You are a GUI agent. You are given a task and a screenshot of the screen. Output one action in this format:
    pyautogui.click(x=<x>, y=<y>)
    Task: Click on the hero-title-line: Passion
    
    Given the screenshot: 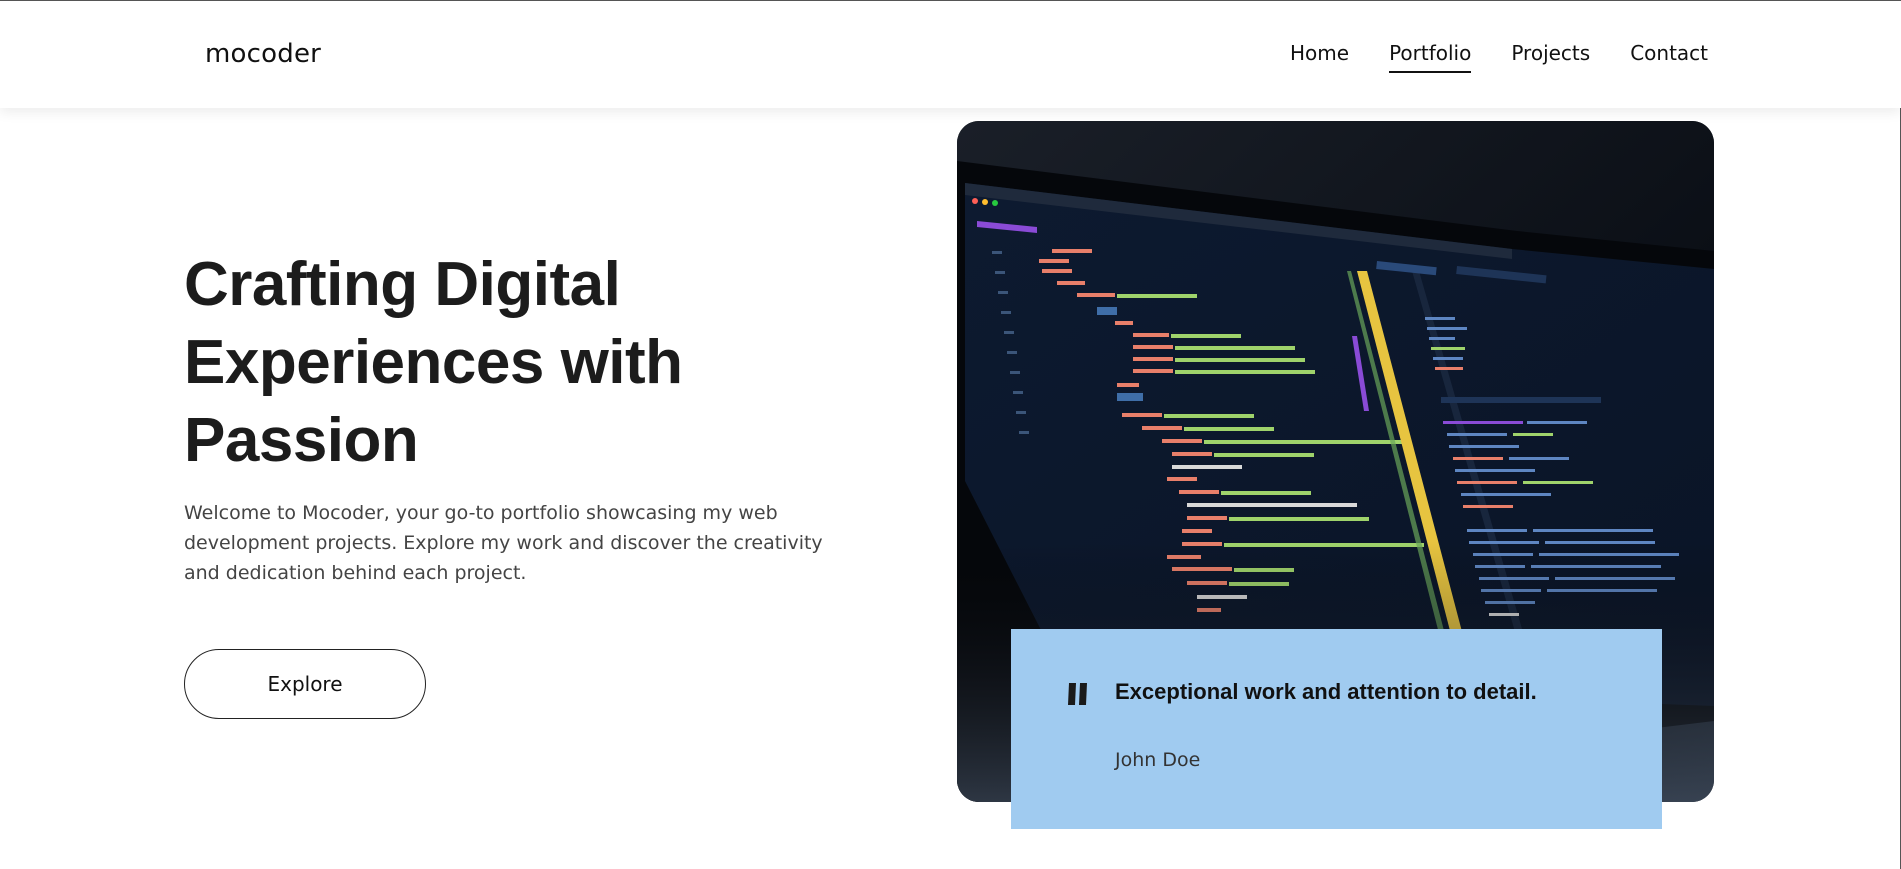 What is the action you would take?
    pyautogui.click(x=301, y=440)
    